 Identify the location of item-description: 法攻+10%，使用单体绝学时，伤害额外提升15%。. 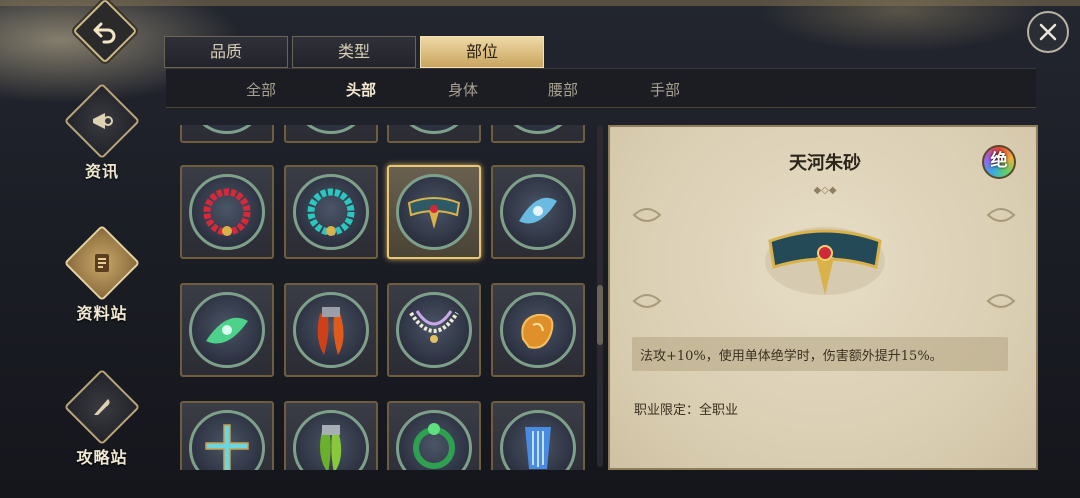
(791, 356).